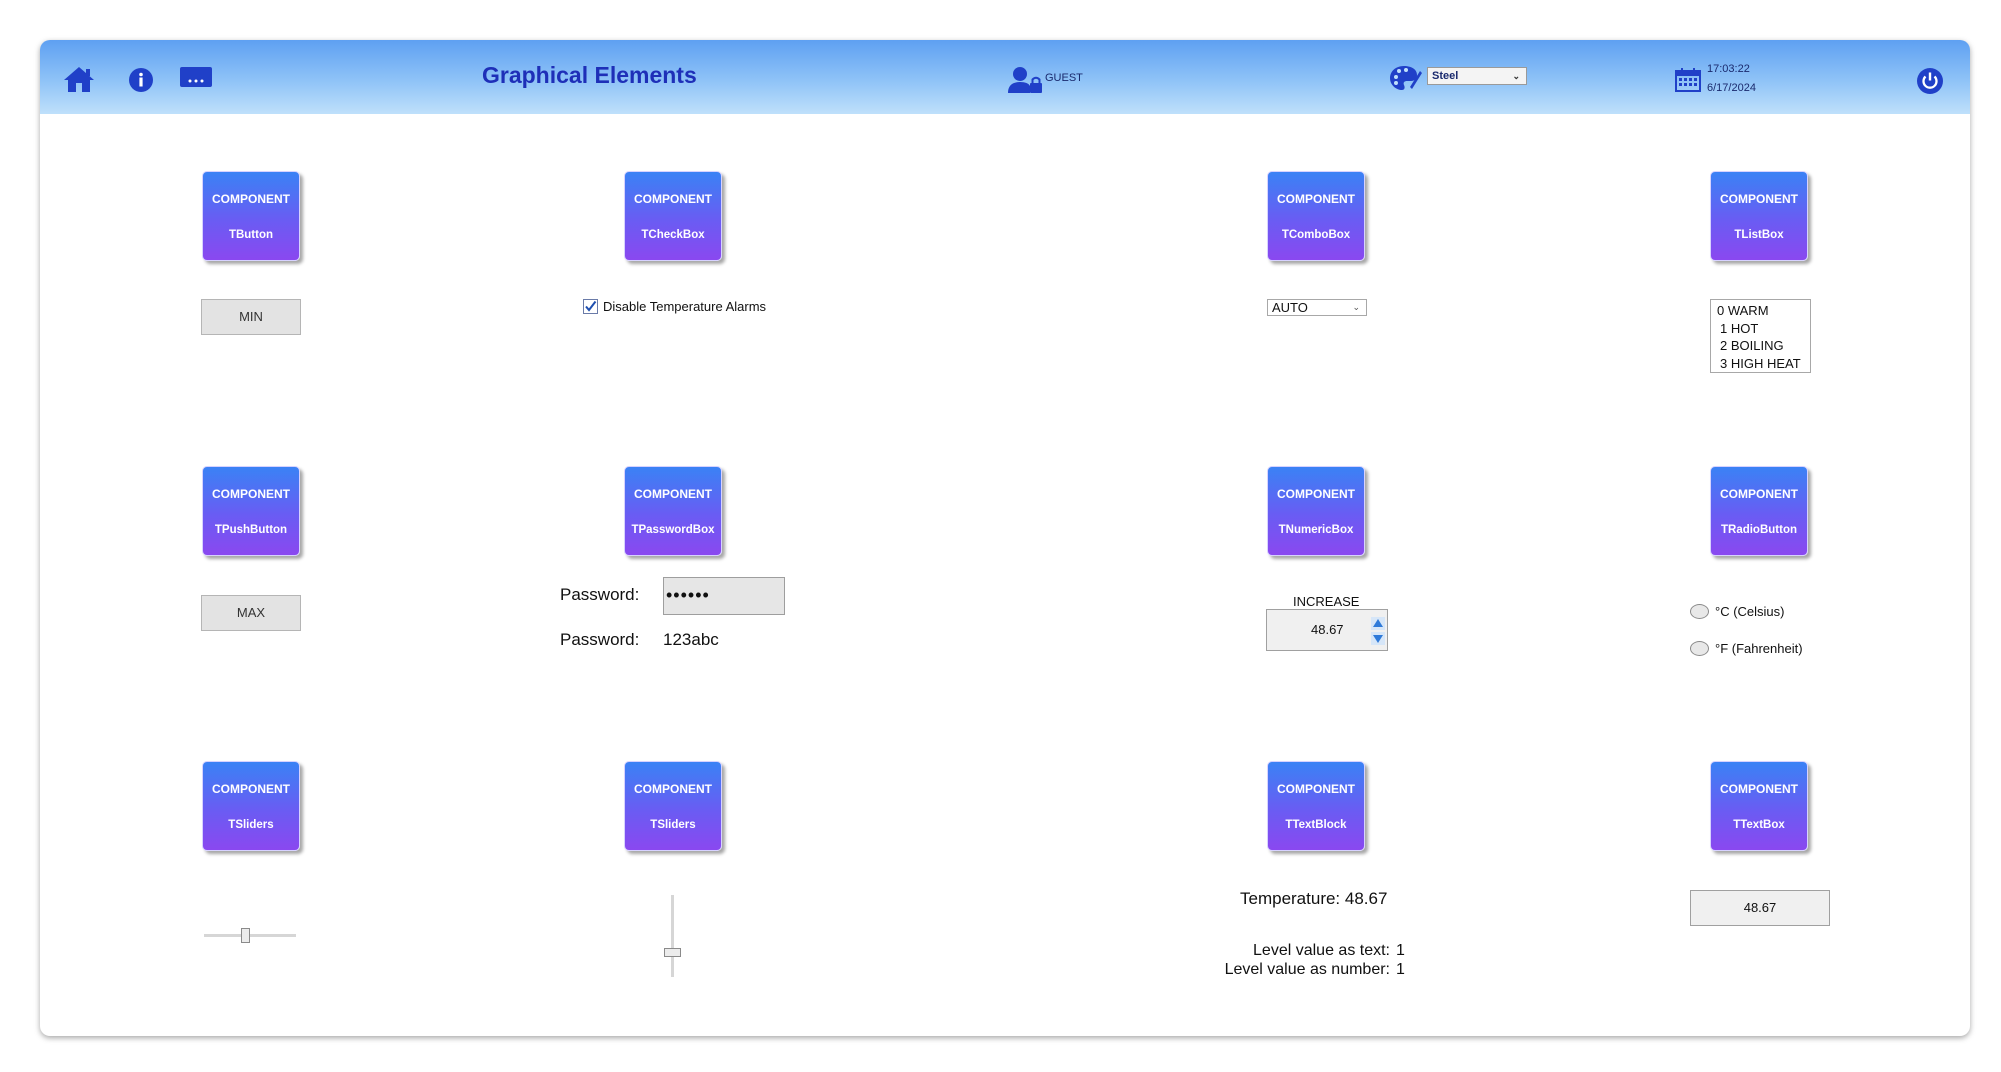 The height and width of the screenshot is (1072, 2001). I want to click on checkbox-box, so click(590, 306).